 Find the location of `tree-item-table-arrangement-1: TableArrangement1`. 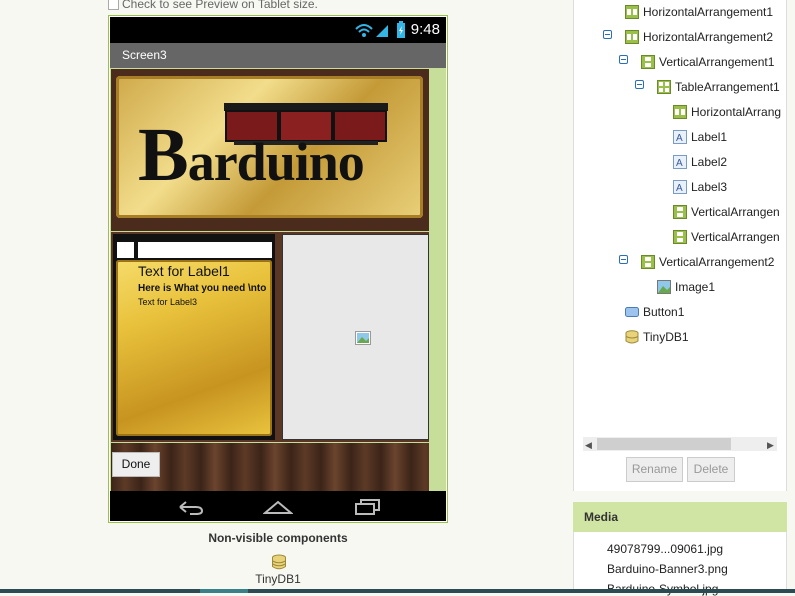

tree-item-table-arrangement-1: TableArrangement1 is located at coordinates (718, 87).